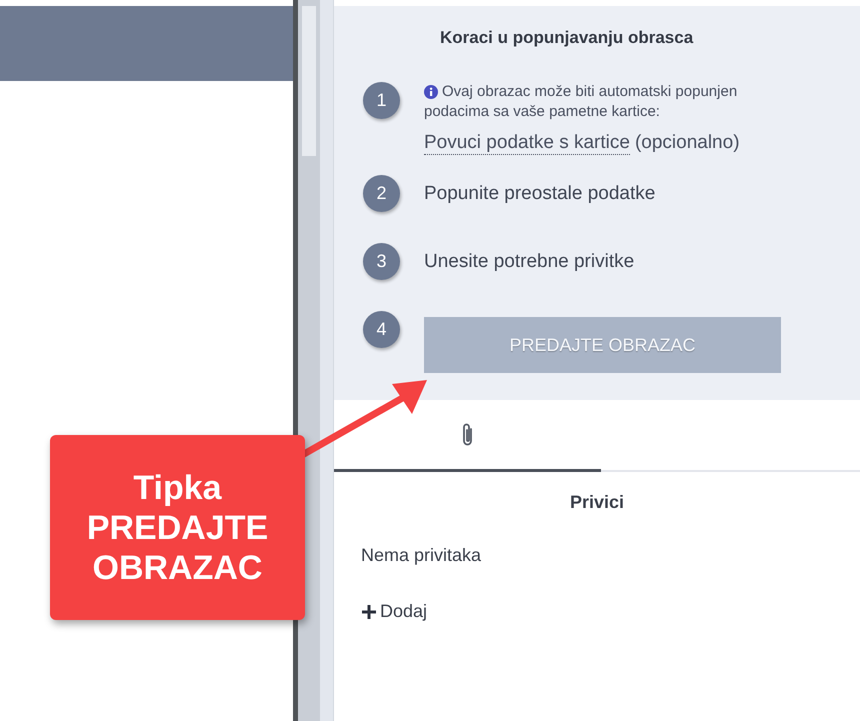  Describe the element at coordinates (567, 38) in the screenshot. I see `panel-title: Koraci u popunjavanju obrasca` at that location.